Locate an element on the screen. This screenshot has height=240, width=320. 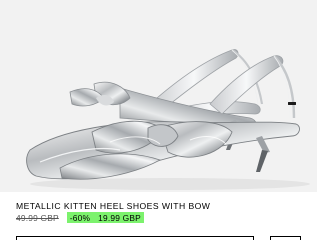
original-price: 49.99 GBP is located at coordinates (37, 217).